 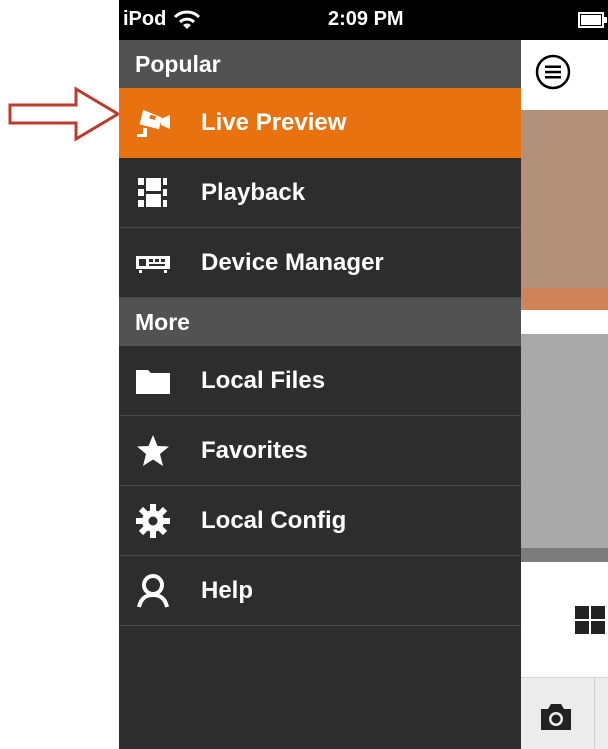 I want to click on carrier-label: iPod, so click(x=145, y=19).